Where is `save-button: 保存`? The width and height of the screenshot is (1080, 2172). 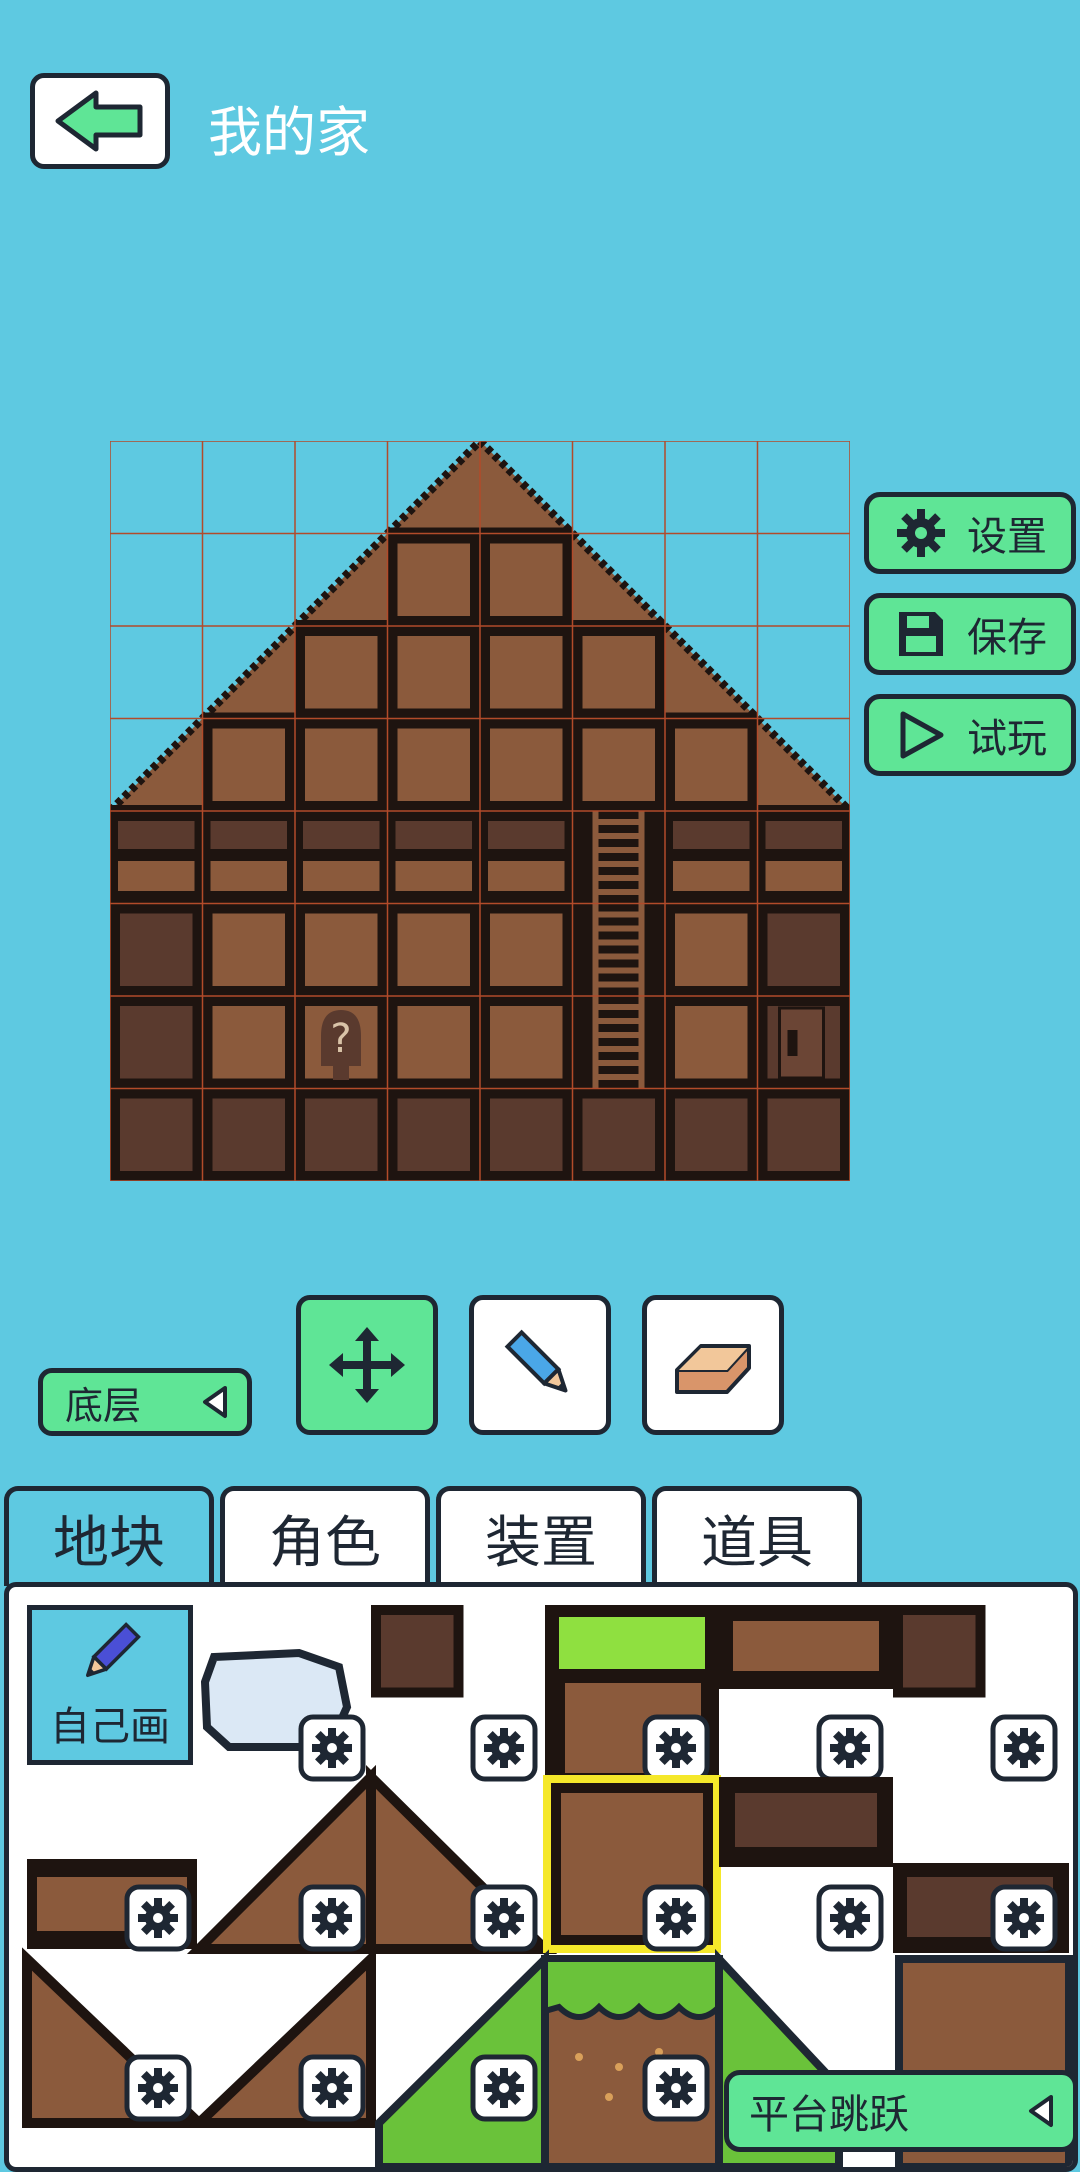
save-button: 保存 is located at coordinates (970, 634).